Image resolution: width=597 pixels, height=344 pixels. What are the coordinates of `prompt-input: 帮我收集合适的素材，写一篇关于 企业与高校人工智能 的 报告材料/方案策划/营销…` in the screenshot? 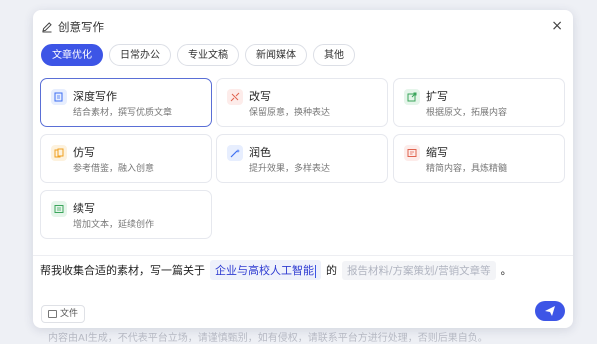 It's located at (276, 270).